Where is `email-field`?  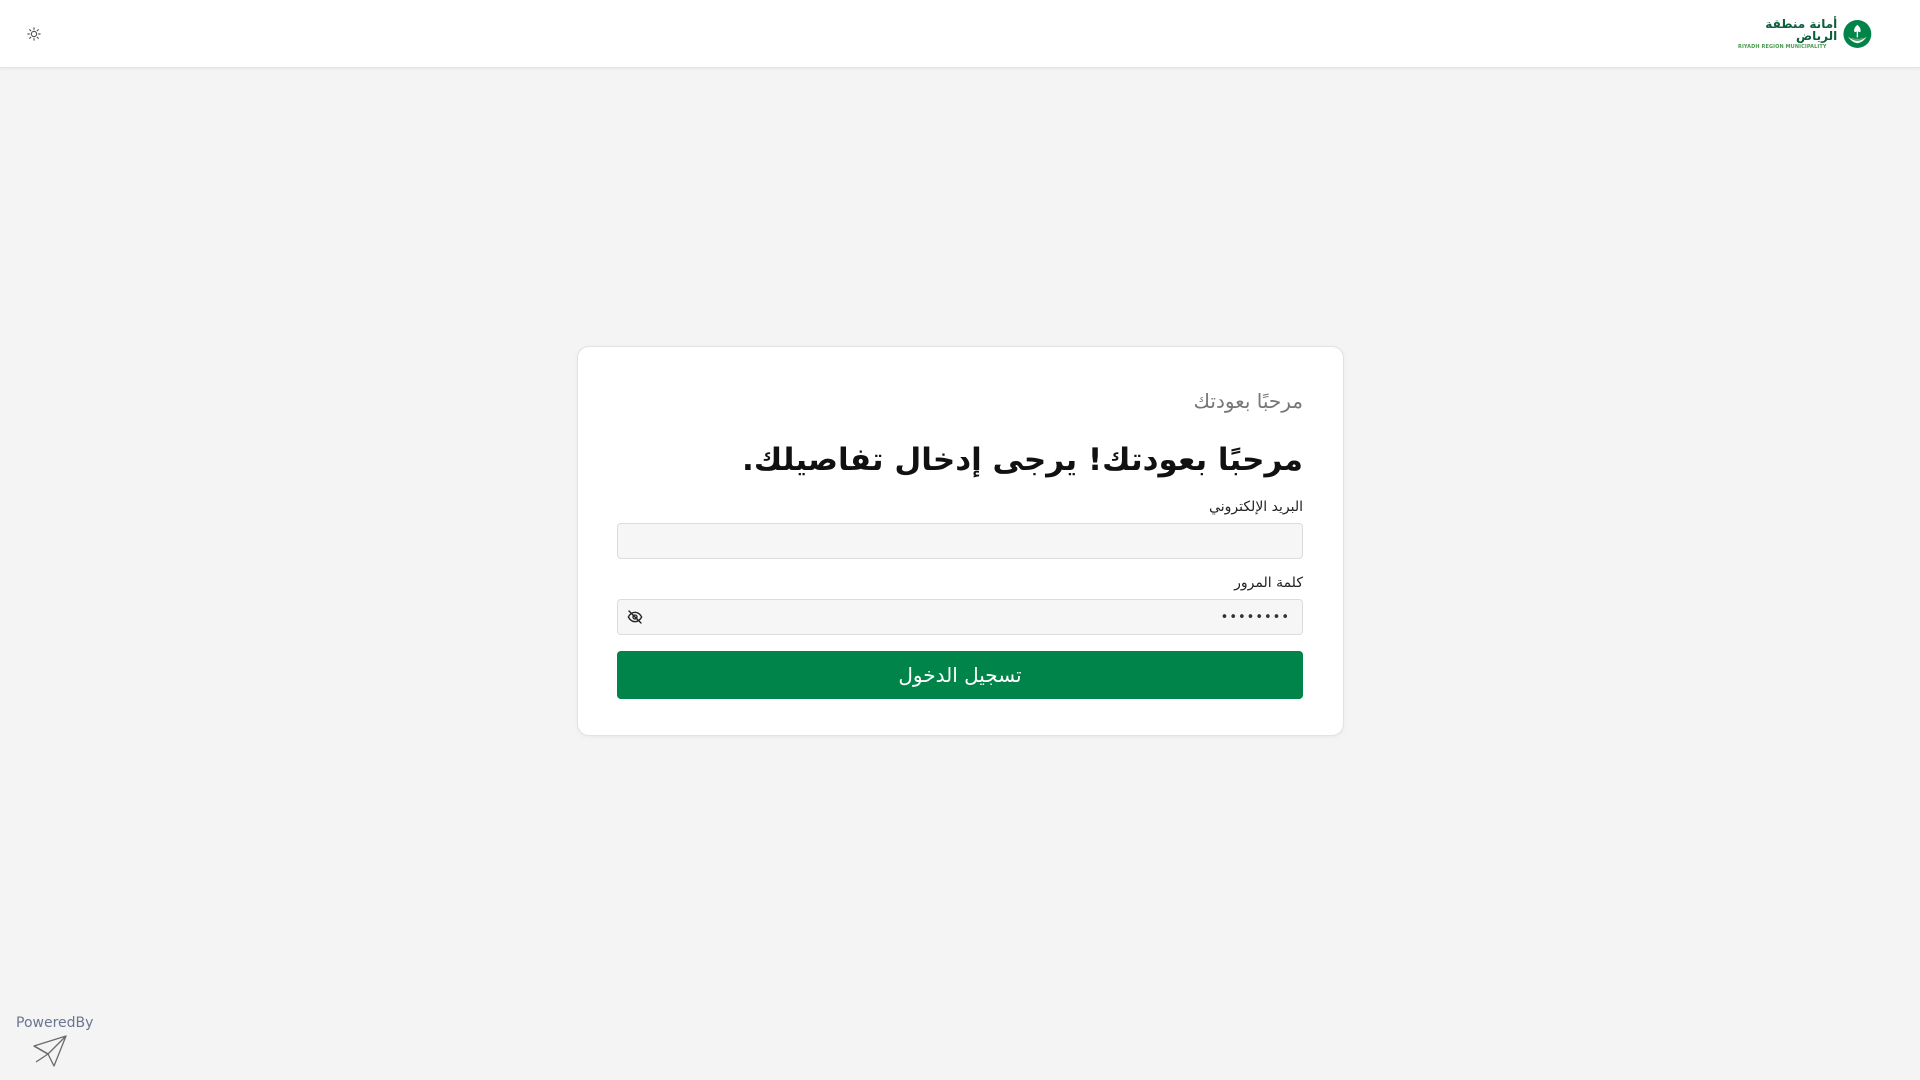 email-field is located at coordinates (960, 541).